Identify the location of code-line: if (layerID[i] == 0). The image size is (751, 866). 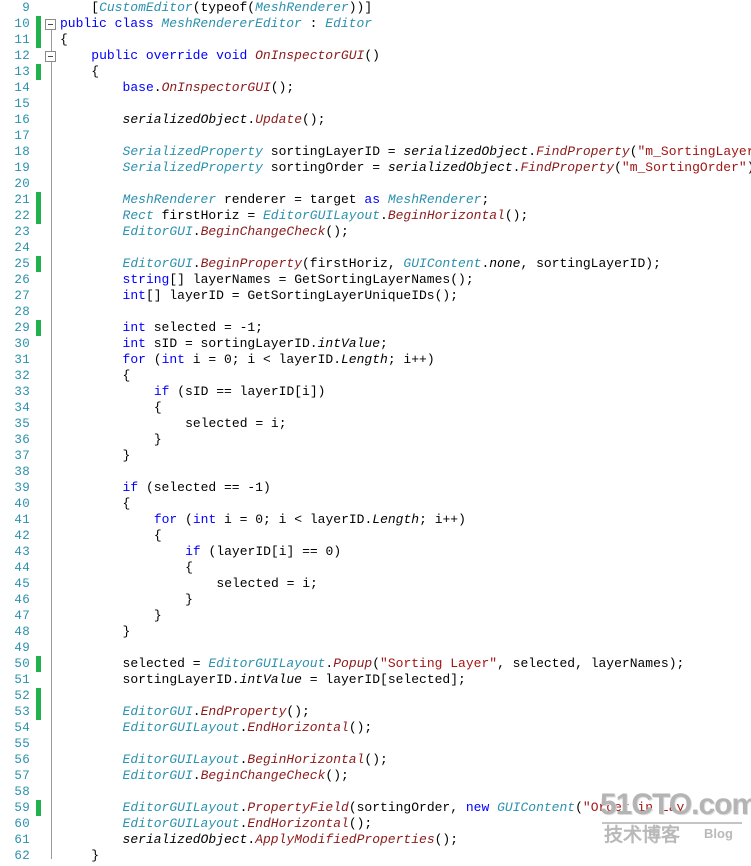
(200, 552).